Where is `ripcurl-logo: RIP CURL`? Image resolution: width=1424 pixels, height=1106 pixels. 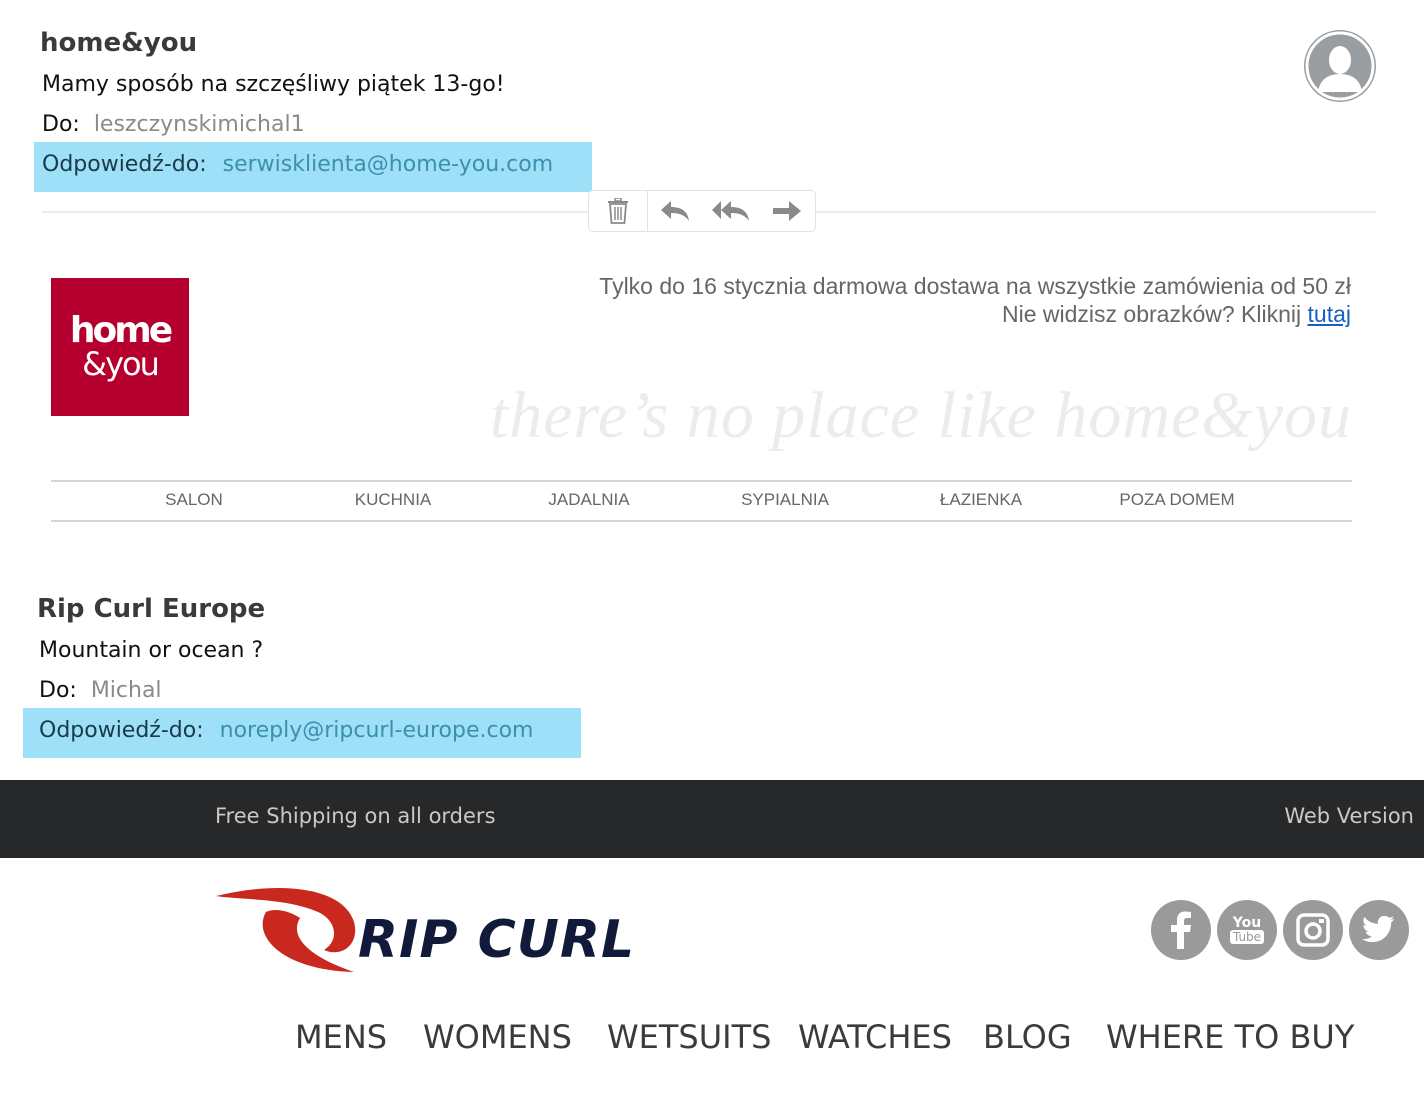 ripcurl-logo: RIP CURL is located at coordinates (465, 930).